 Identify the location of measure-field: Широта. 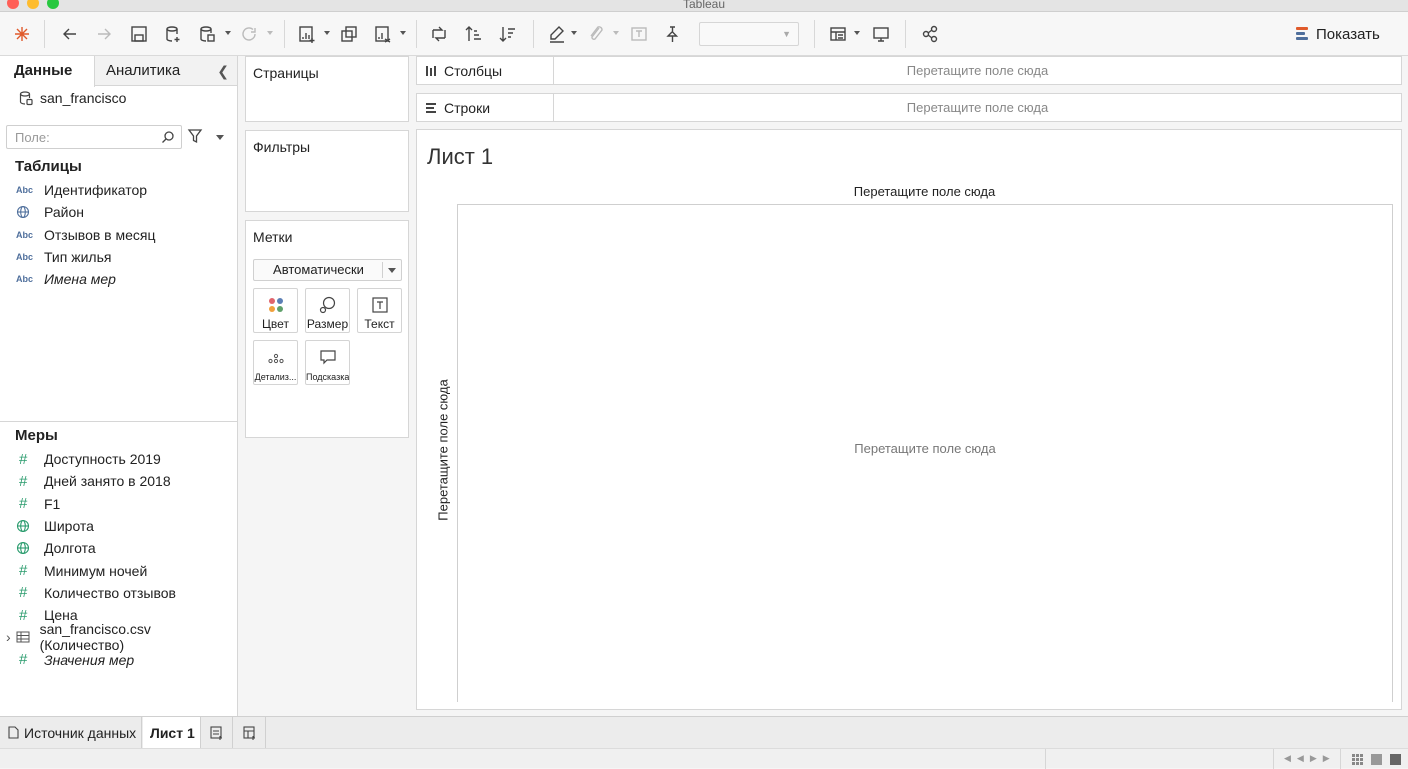
(55, 526).